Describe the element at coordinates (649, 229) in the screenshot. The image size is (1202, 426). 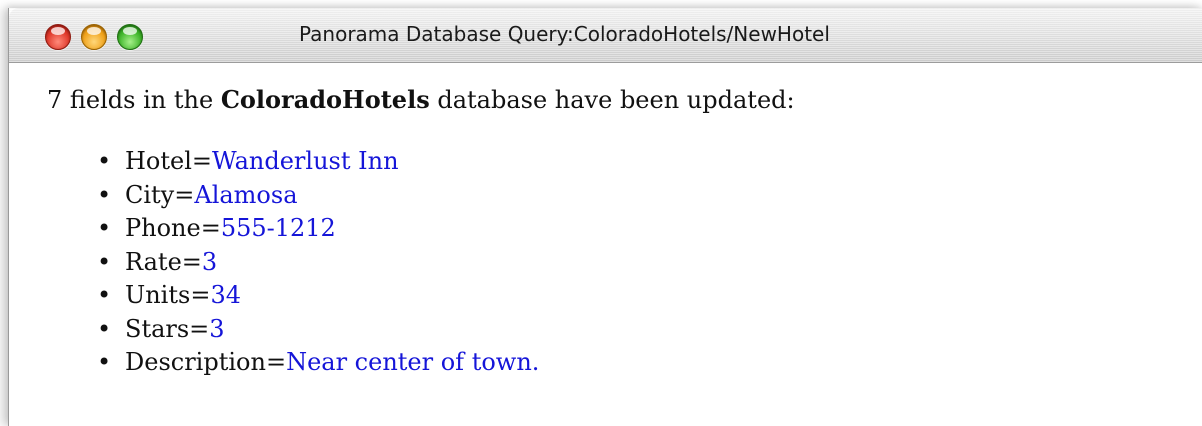
I see `list-item: • Phone=555-1212` at that location.